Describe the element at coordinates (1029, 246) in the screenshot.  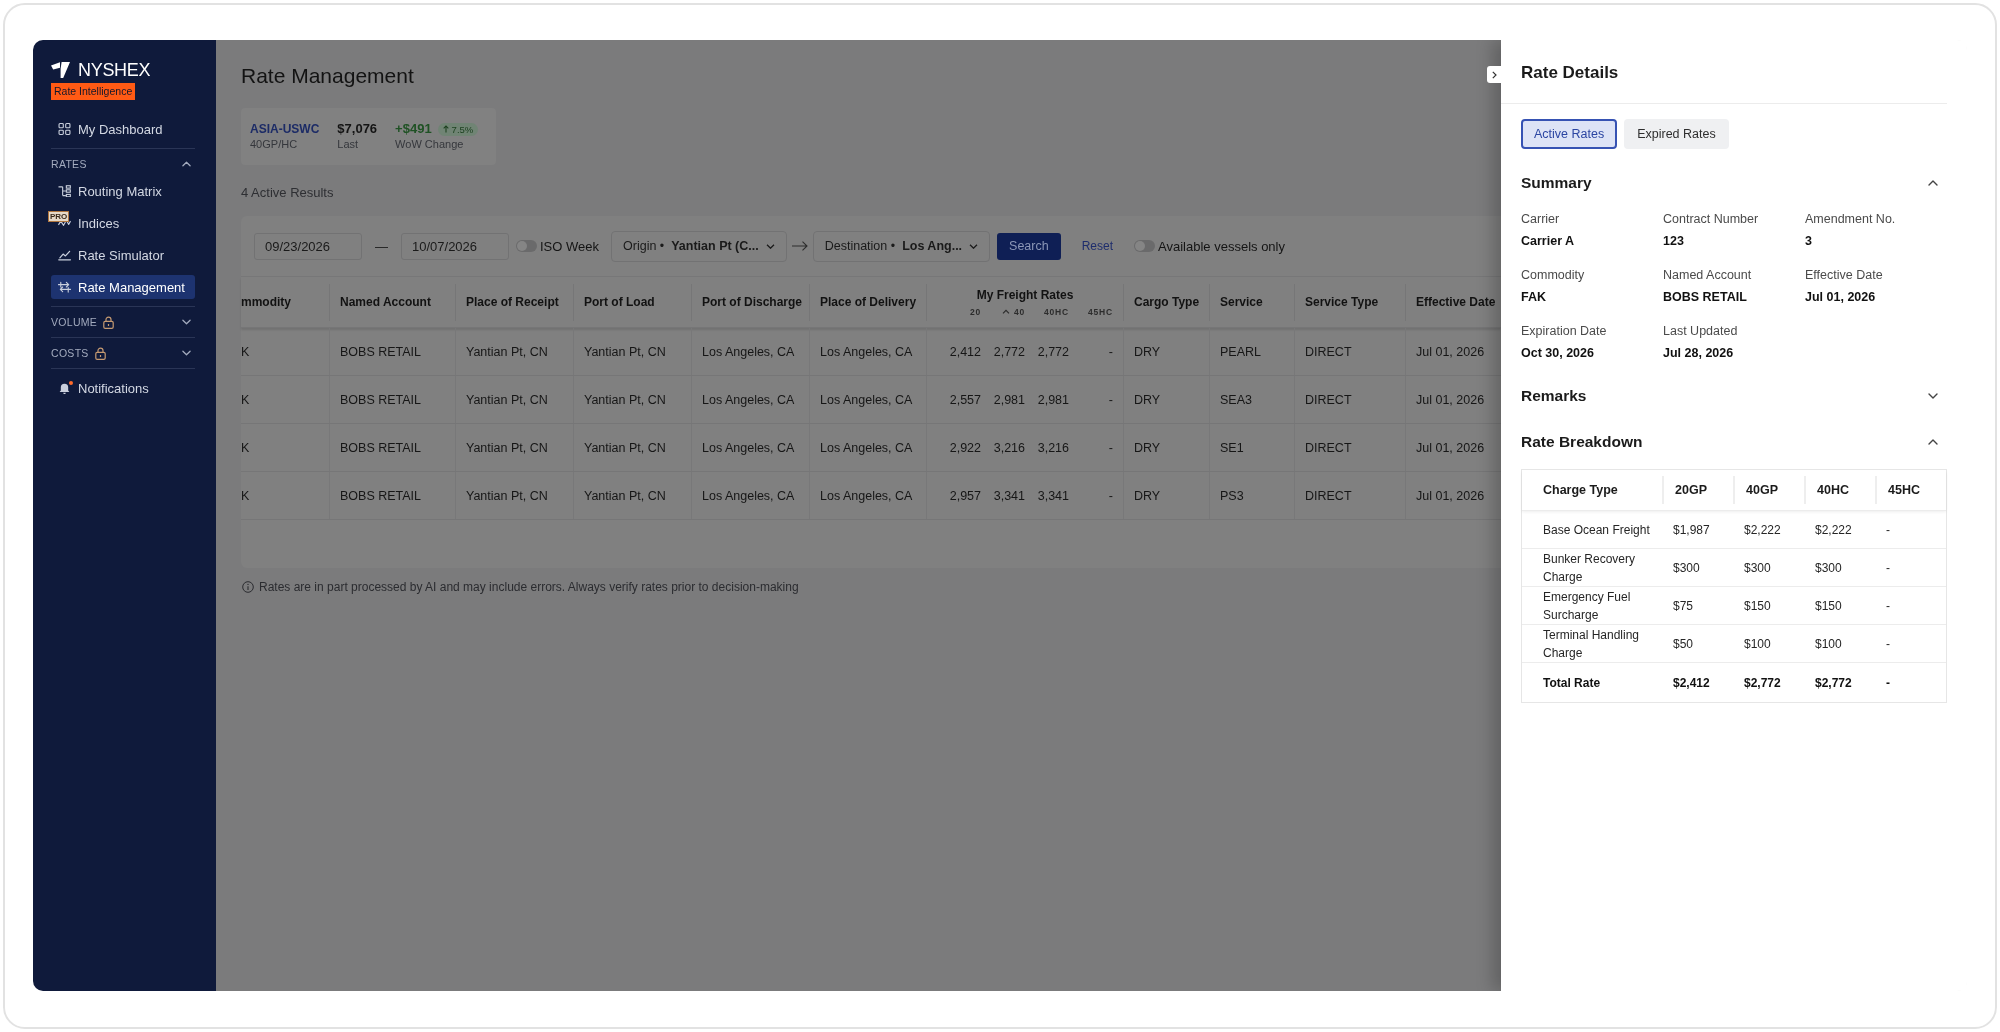
I see `search-button: Search` at that location.